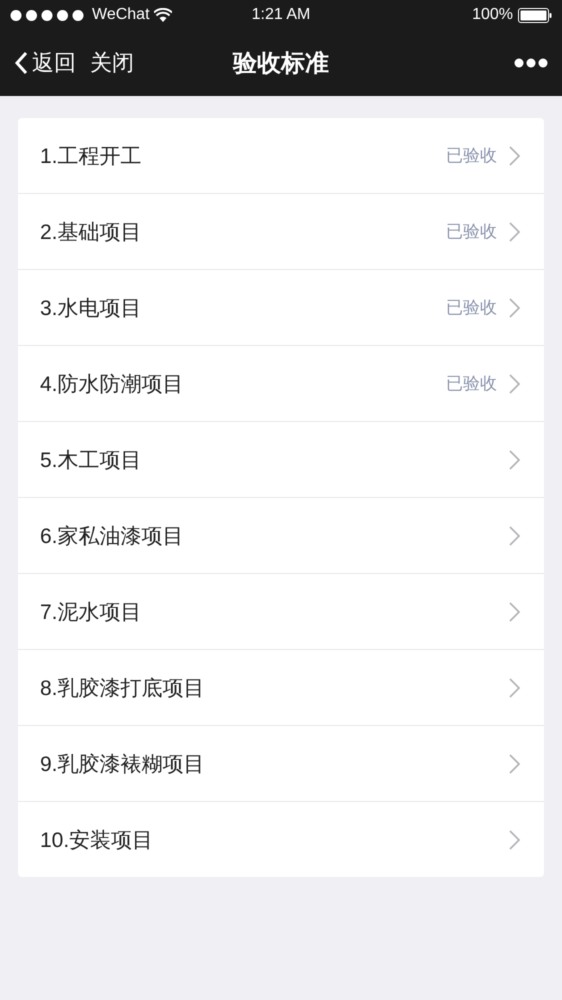 The width and height of the screenshot is (562, 1000). Describe the element at coordinates (281, 839) in the screenshot. I see `list-item: 10.安装项目` at that location.